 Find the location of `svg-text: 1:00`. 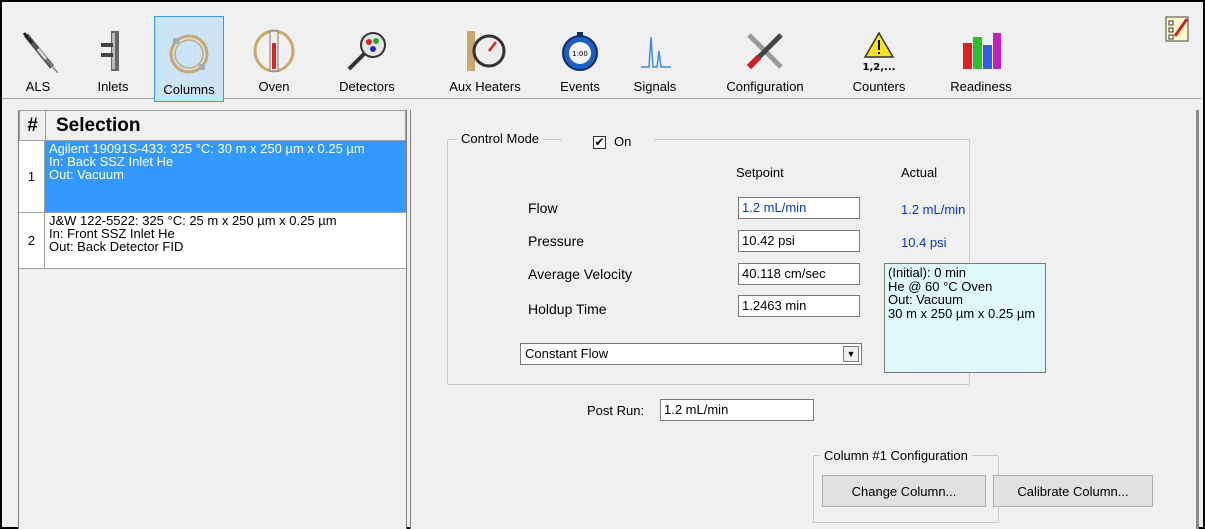

svg-text: 1:00 is located at coordinates (580, 54).